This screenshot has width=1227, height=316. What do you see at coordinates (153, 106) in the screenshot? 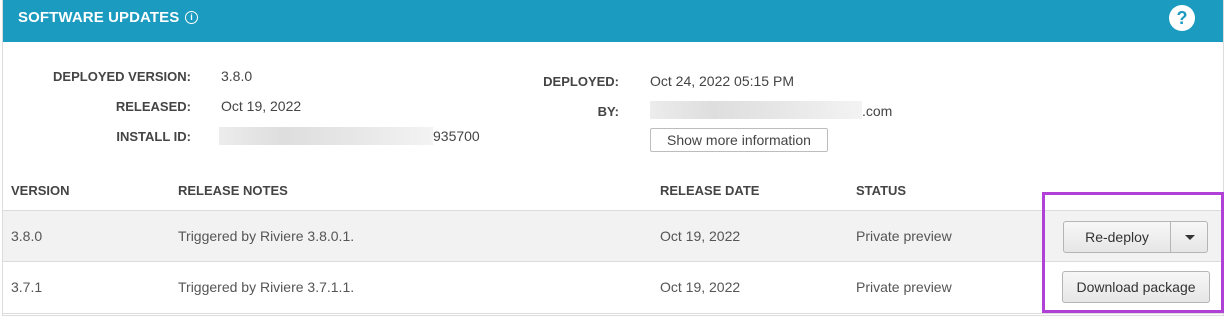
I see `released-label: RELEASED:` at bounding box center [153, 106].